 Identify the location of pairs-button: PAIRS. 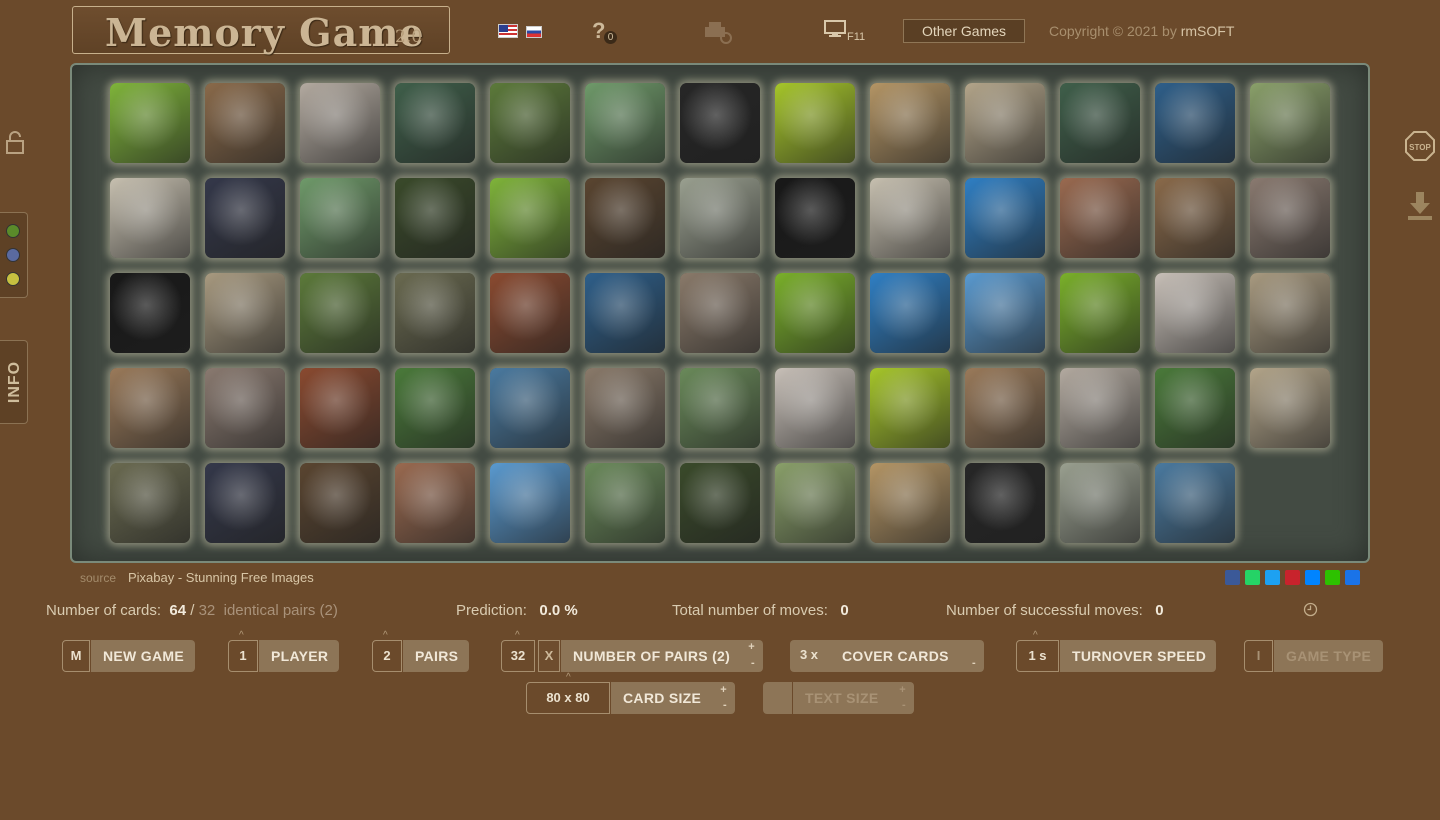
(436, 656).